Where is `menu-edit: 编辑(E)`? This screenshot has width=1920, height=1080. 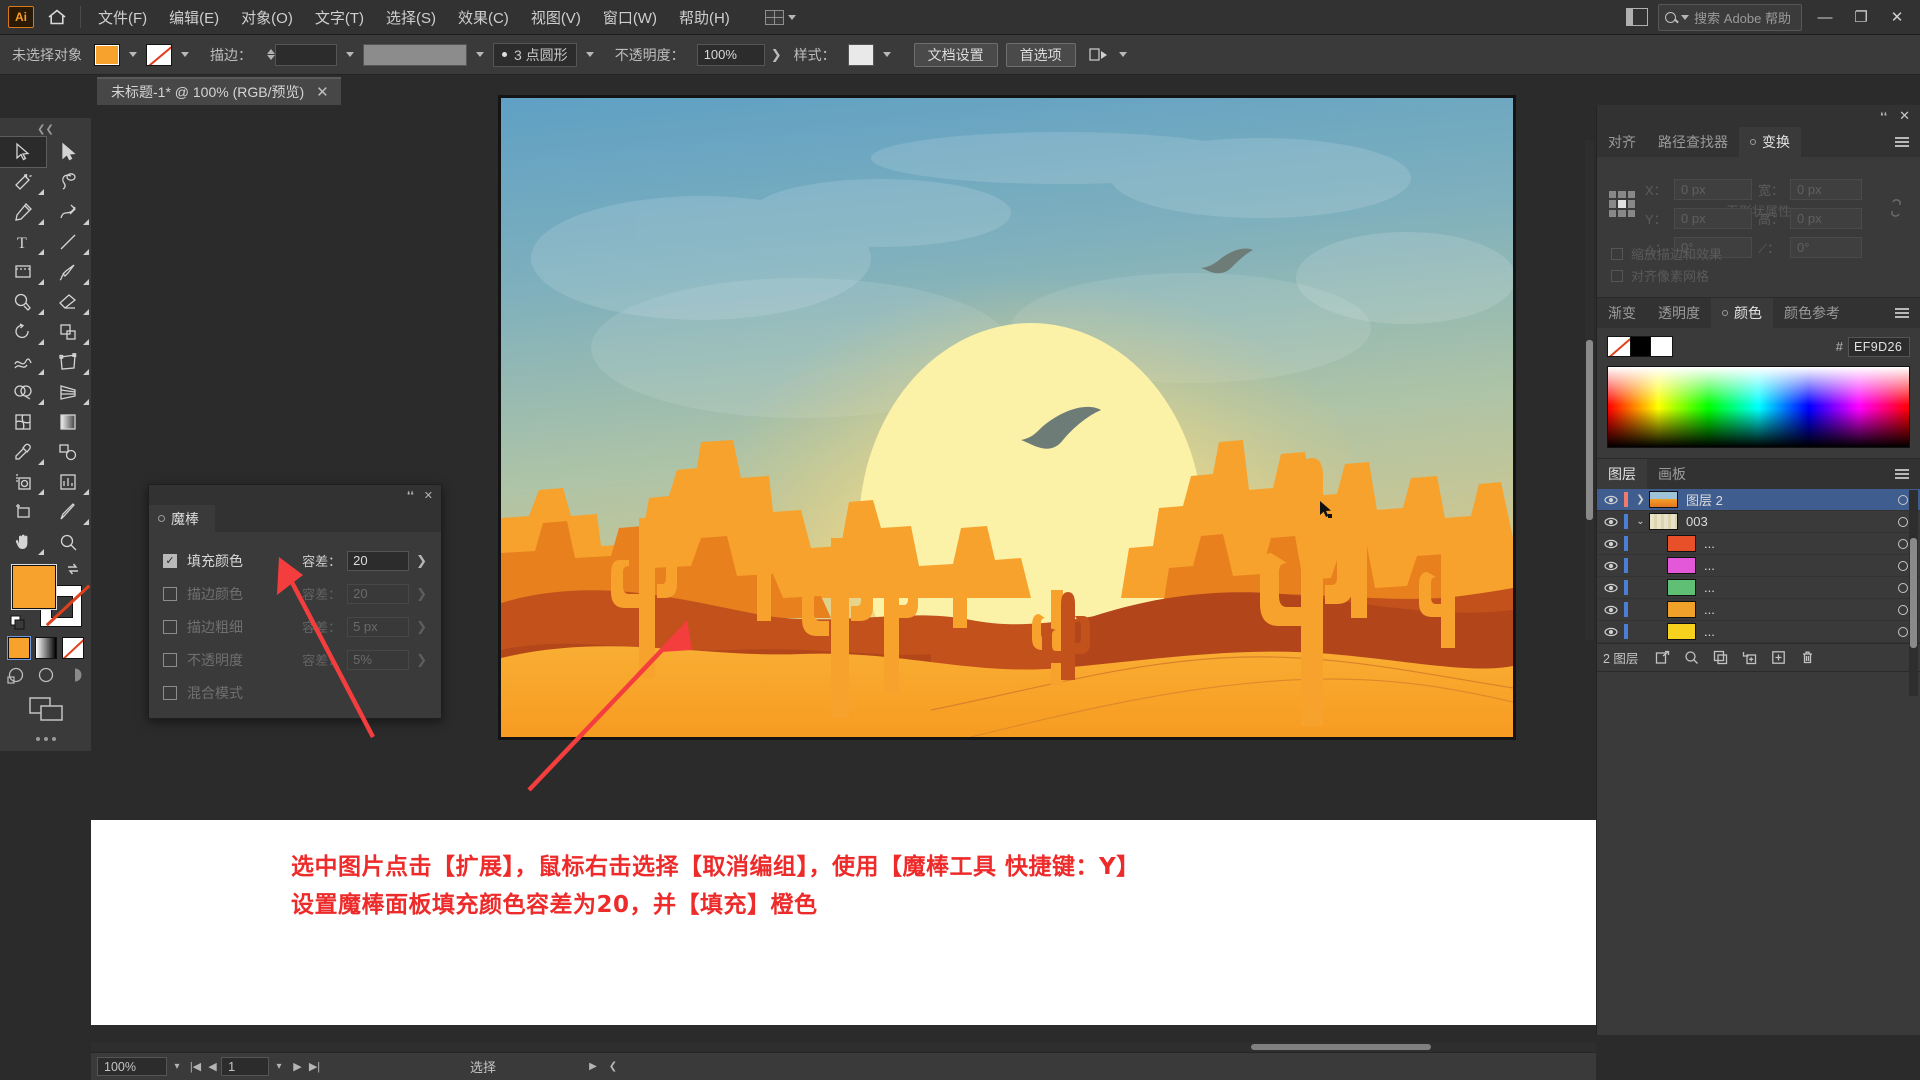
menu-edit: 编辑(E) is located at coordinates (194, 17).